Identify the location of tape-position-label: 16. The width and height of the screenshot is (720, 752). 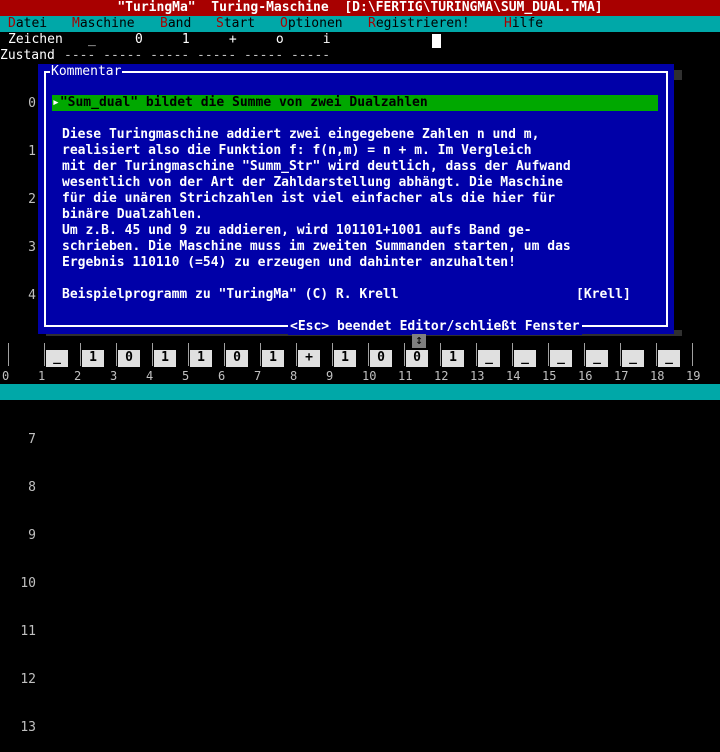
(585, 376).